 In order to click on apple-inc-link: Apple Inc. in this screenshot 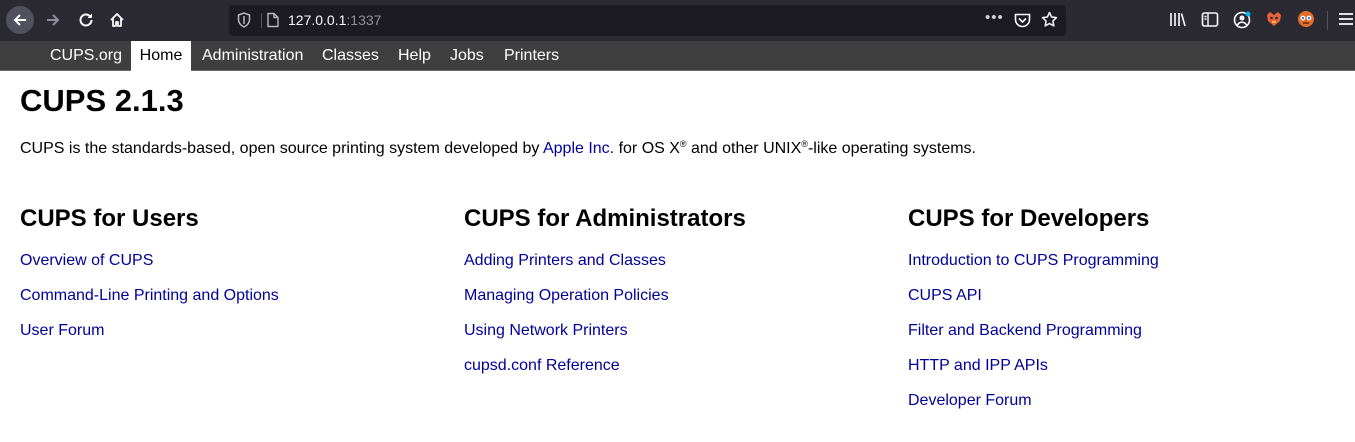, I will do `click(578, 148)`.